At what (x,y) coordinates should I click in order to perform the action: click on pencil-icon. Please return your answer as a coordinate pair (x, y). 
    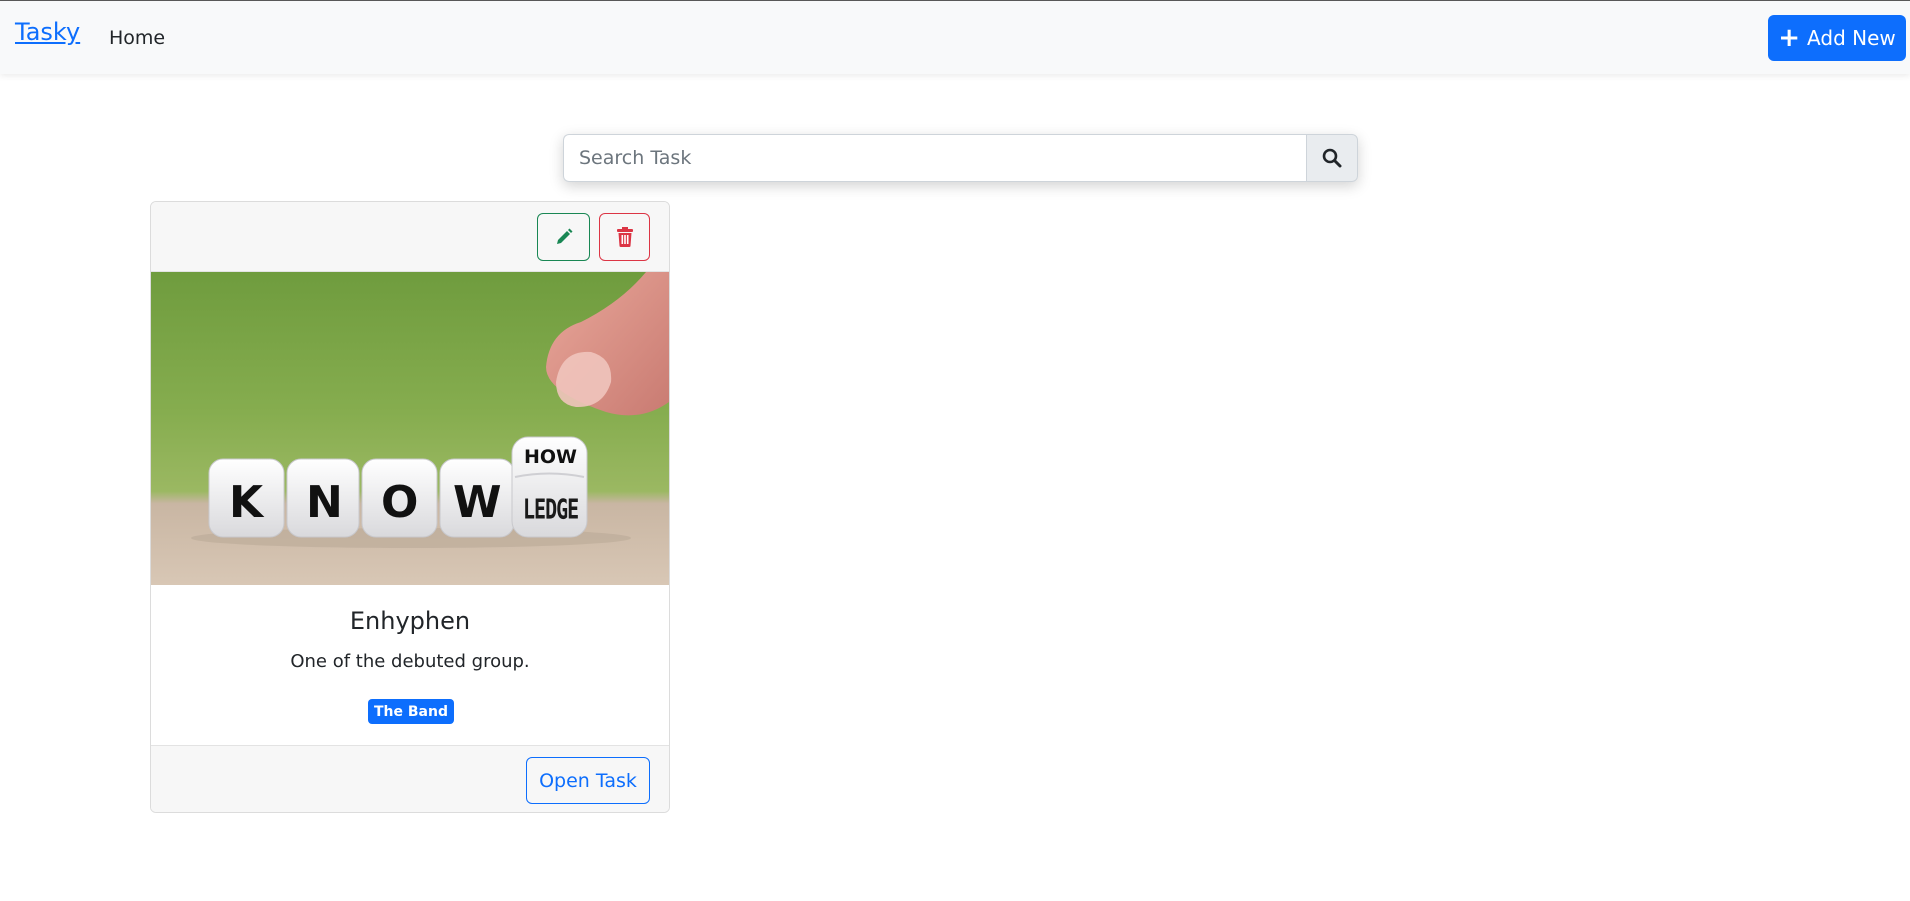
    Looking at the image, I should click on (564, 236).